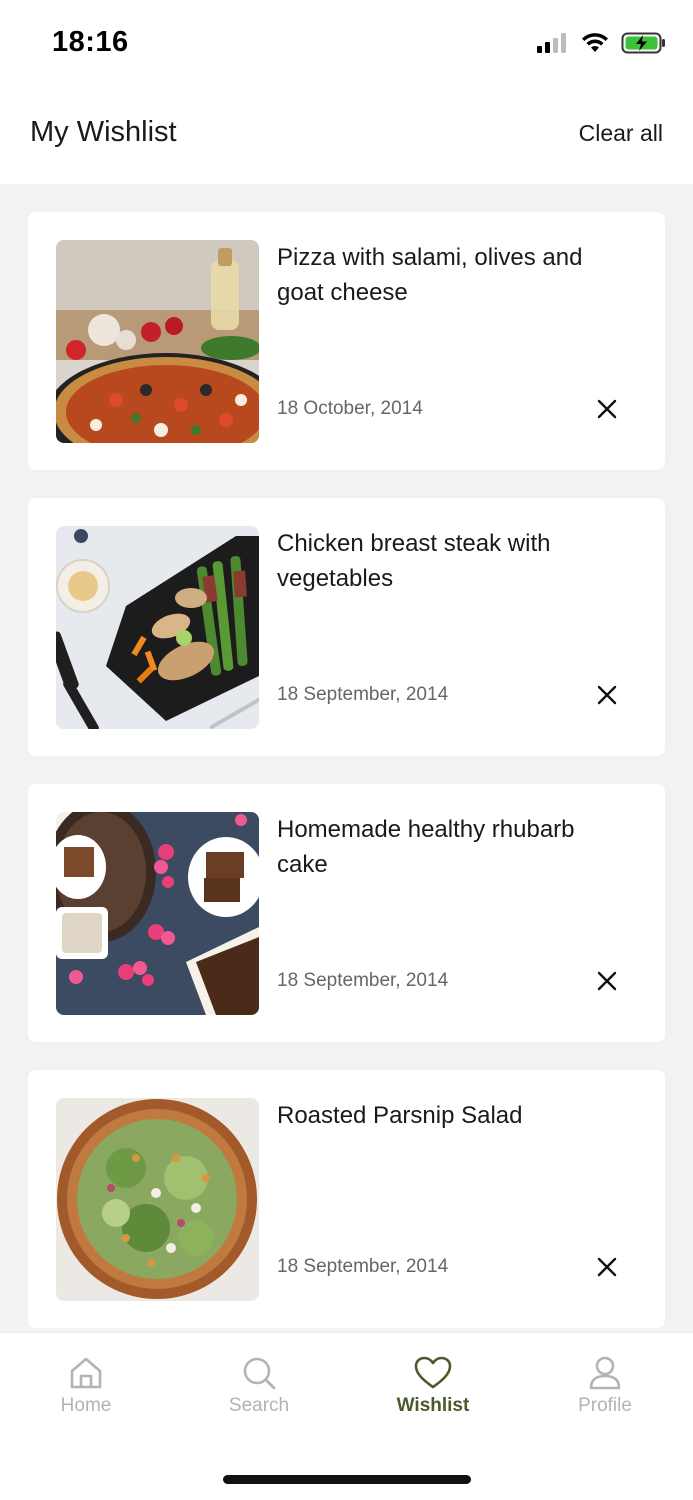  I want to click on tab-home: Home, so click(86, 1386).